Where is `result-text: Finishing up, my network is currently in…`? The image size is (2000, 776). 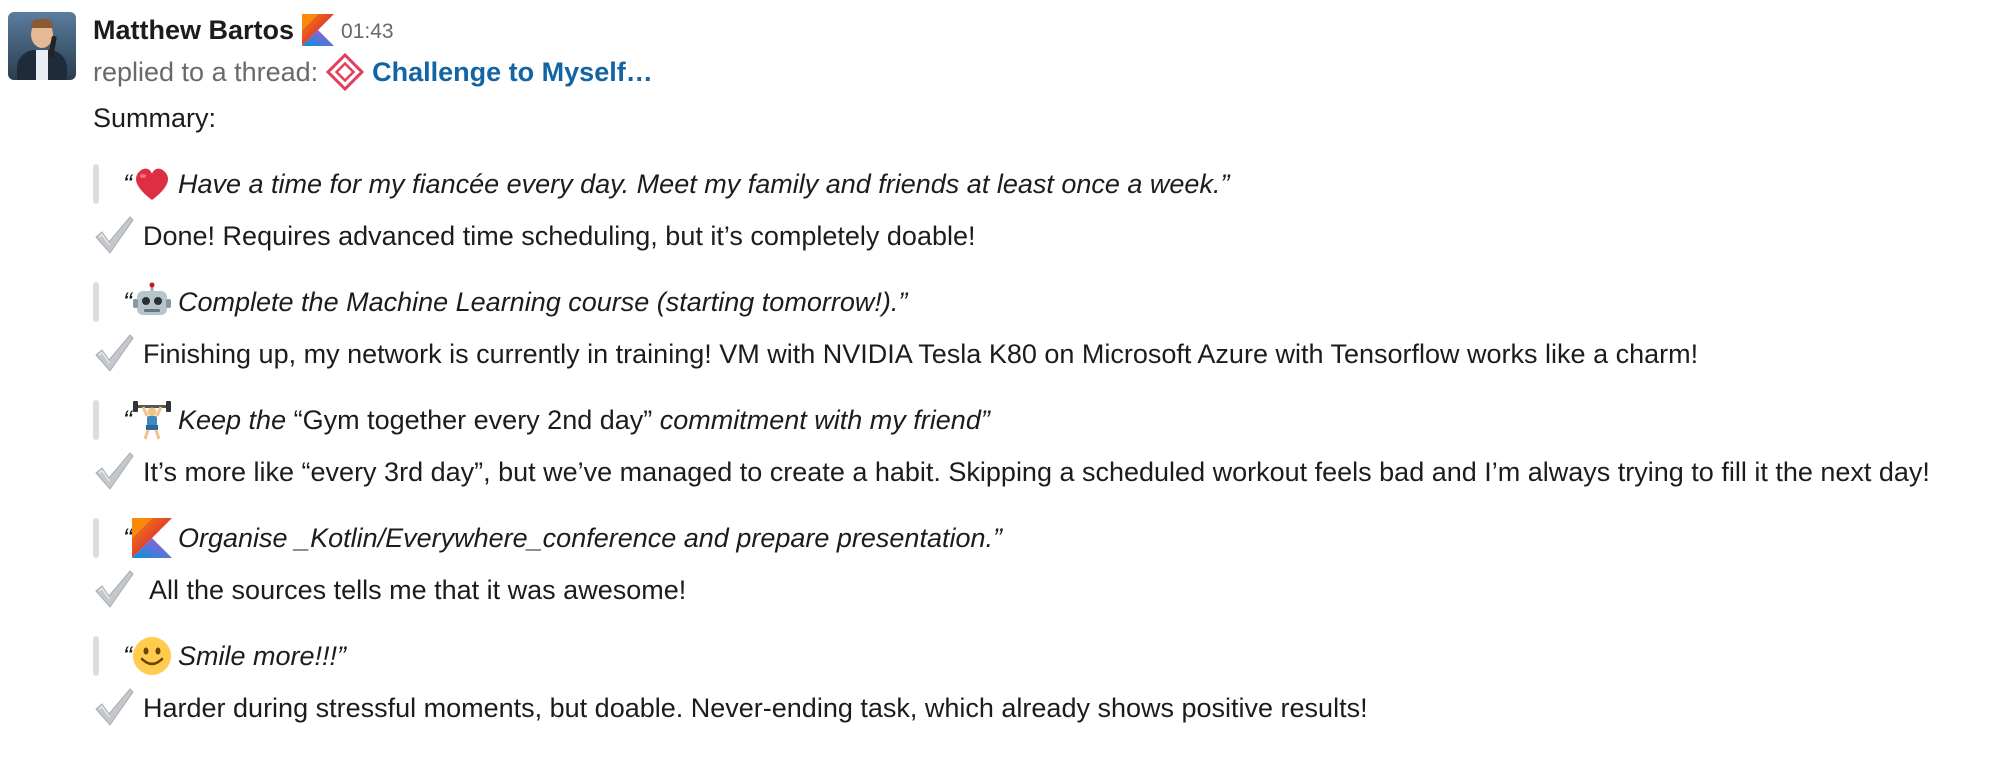 result-text: Finishing up, my network is currently in… is located at coordinates (921, 354).